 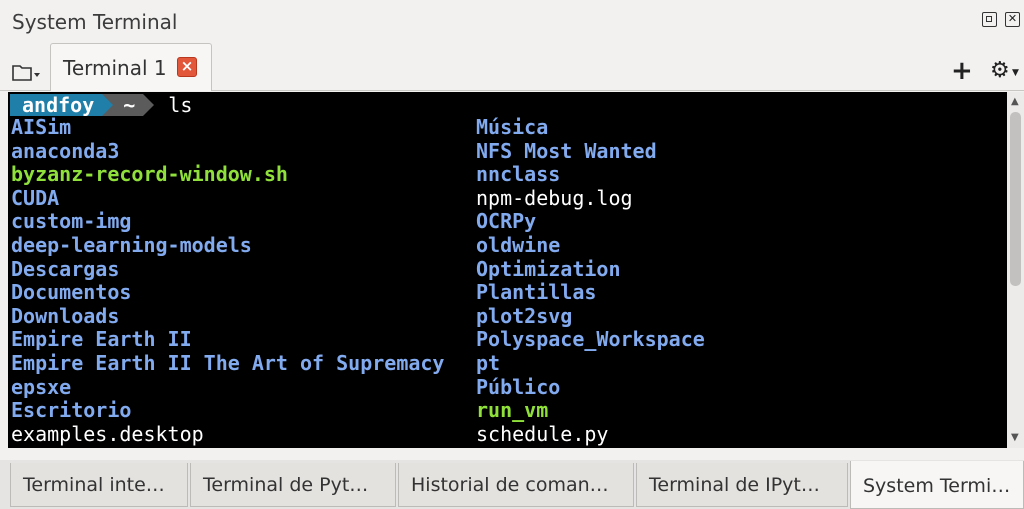 I want to click on list-item: AISim, so click(x=41, y=127).